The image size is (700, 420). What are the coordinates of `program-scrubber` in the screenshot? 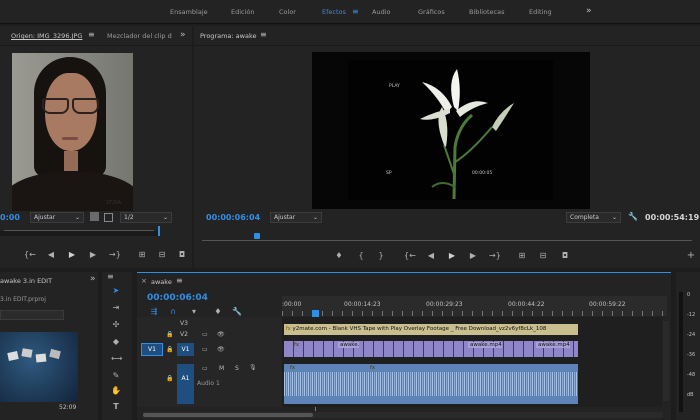 It's located at (447, 240).